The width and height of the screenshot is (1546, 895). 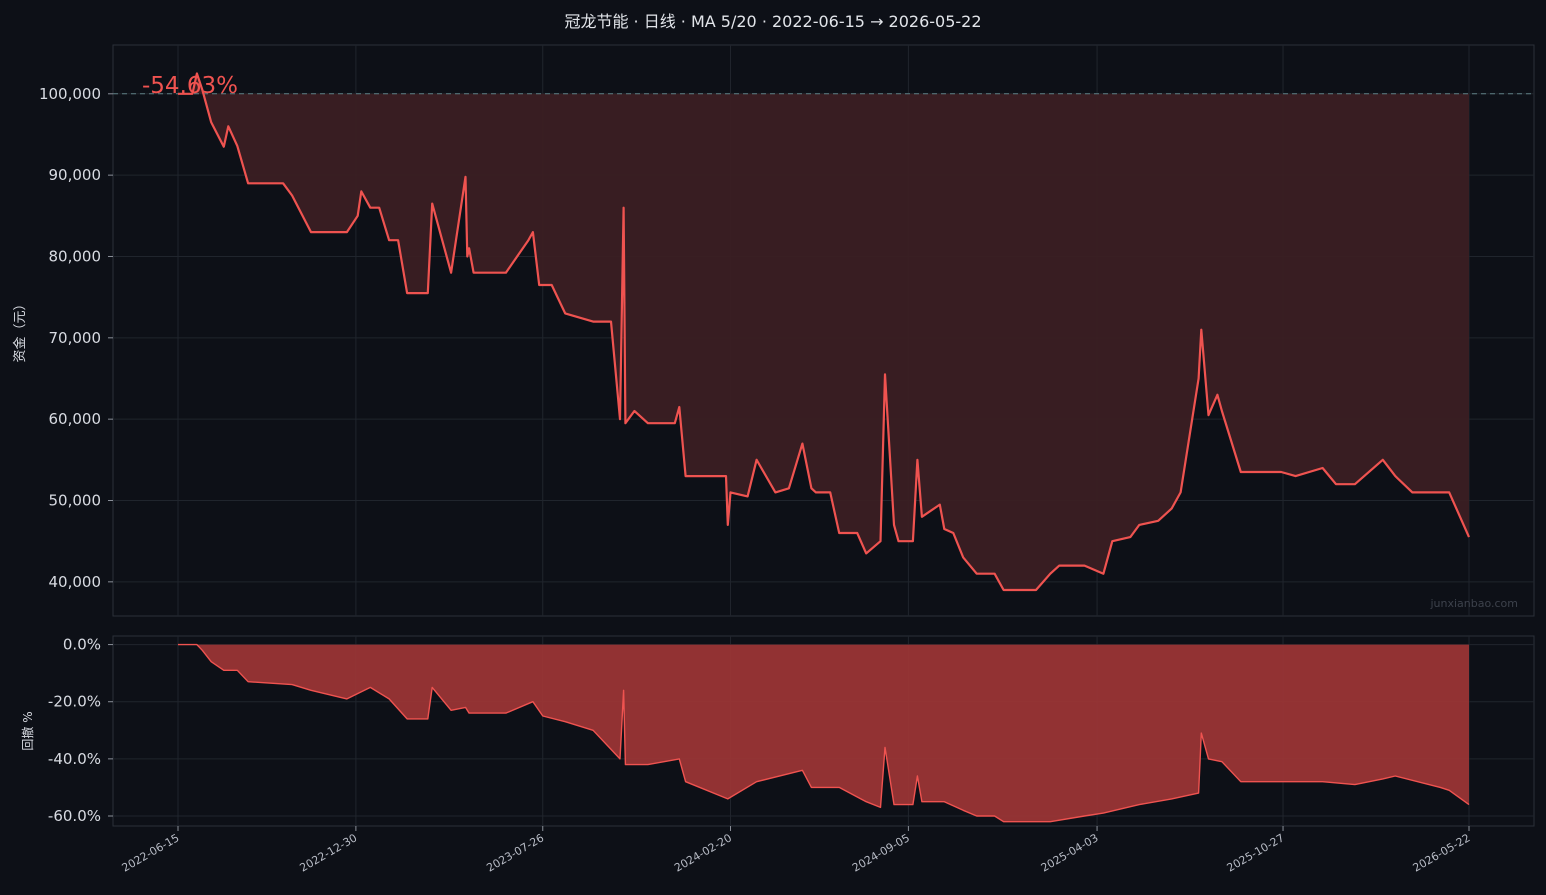 I want to click on y-tick-label: 40,000, so click(x=75, y=582).